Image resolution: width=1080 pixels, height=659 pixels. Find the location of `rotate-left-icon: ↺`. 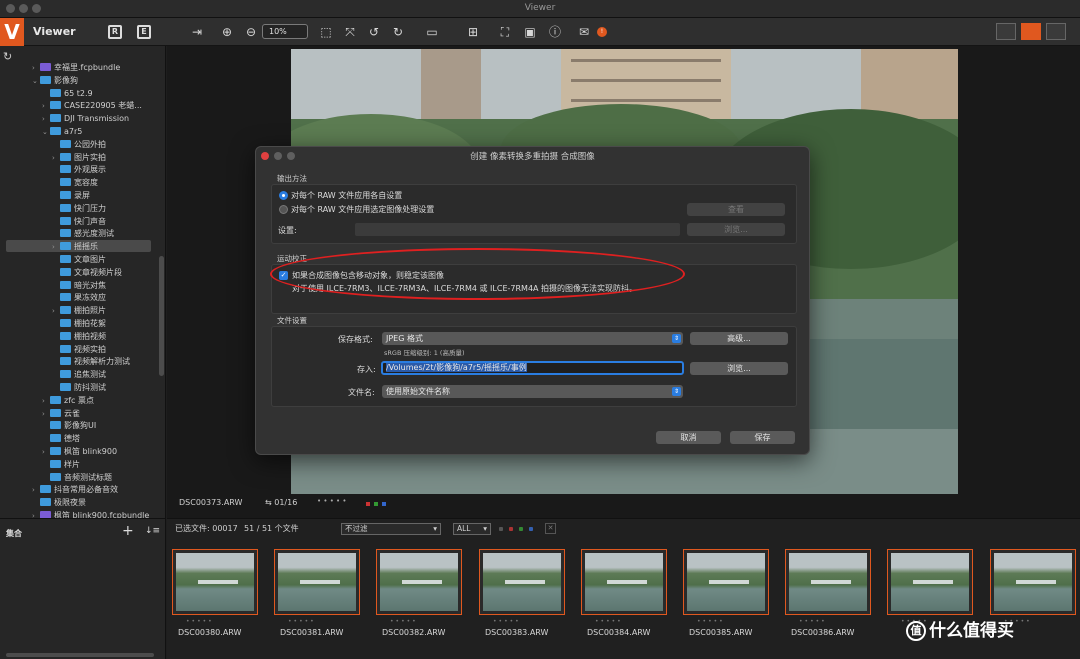

rotate-left-icon: ↺ is located at coordinates (374, 32).